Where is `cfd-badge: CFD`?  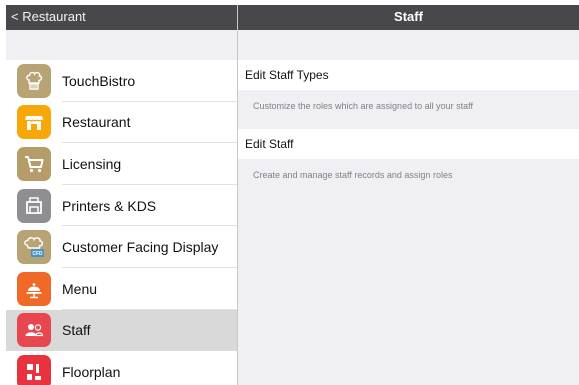 cfd-badge: CFD is located at coordinates (37, 254).